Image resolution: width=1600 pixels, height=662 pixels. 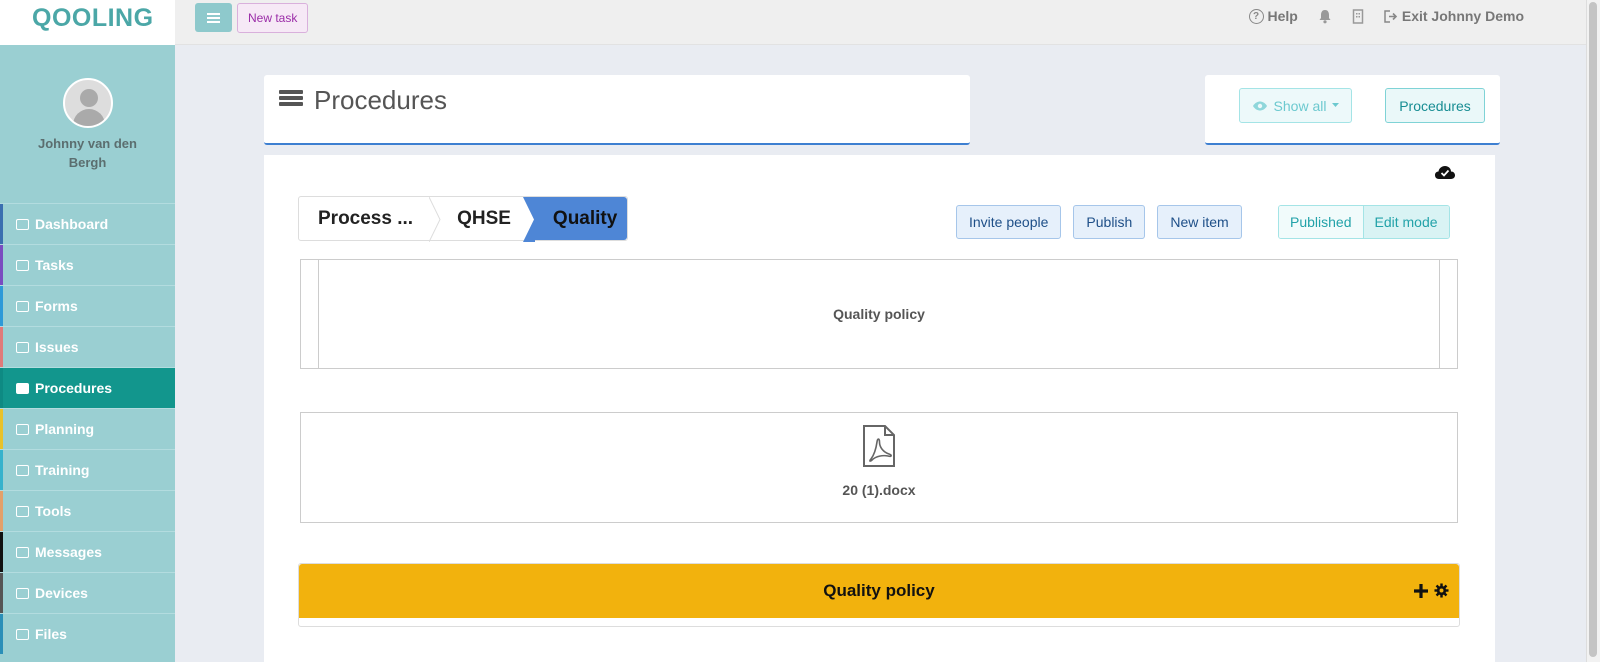 What do you see at coordinates (1421, 590) in the screenshot?
I see `plus-icon` at bounding box center [1421, 590].